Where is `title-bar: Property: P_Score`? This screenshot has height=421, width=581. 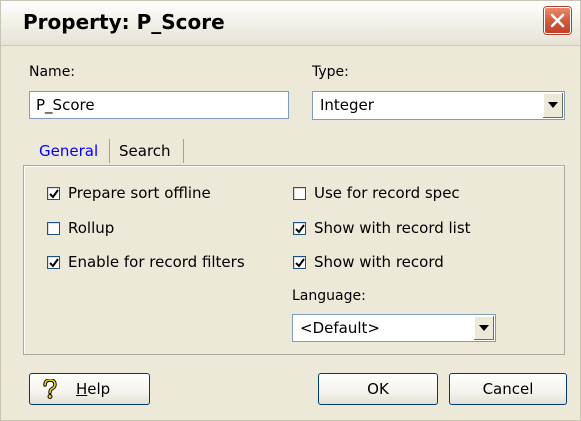 title-bar: Property: P_Score is located at coordinates (290, 23).